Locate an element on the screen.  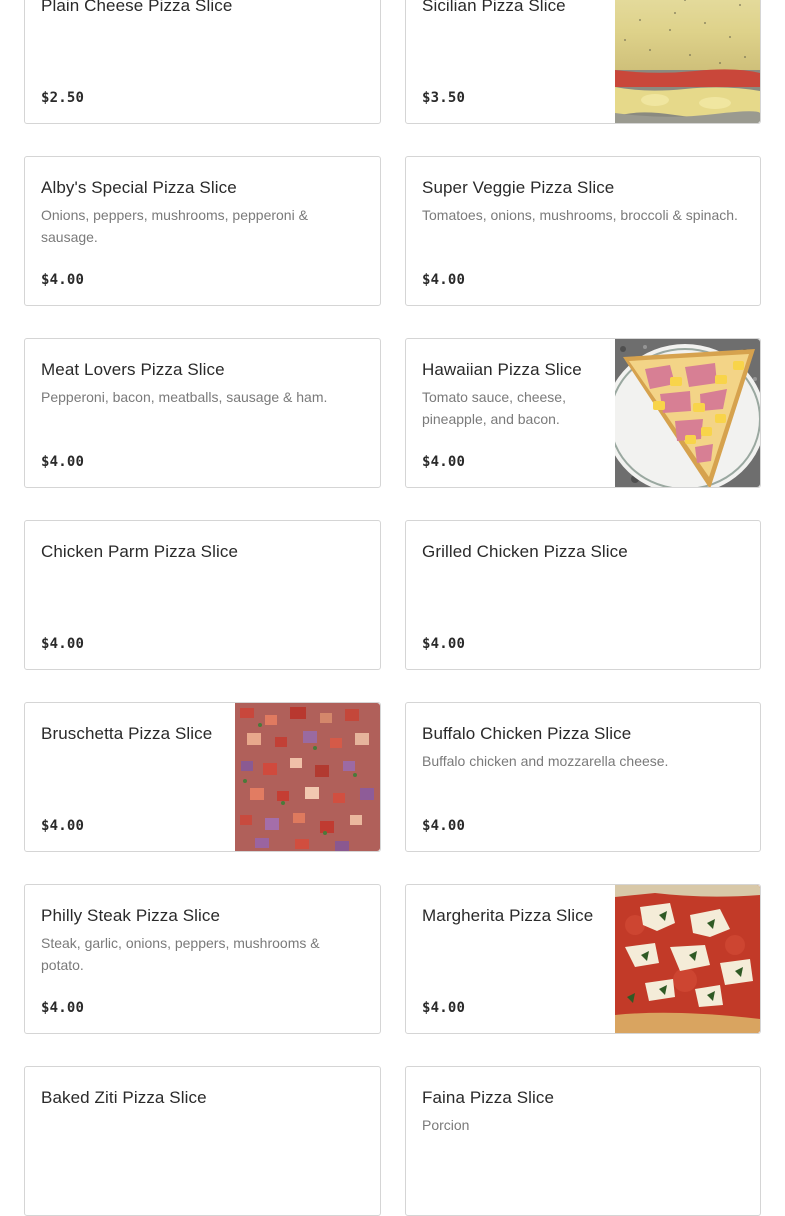
menu-item-text: Faina Pizza Slice Porcion is located at coordinates (583, 1151).